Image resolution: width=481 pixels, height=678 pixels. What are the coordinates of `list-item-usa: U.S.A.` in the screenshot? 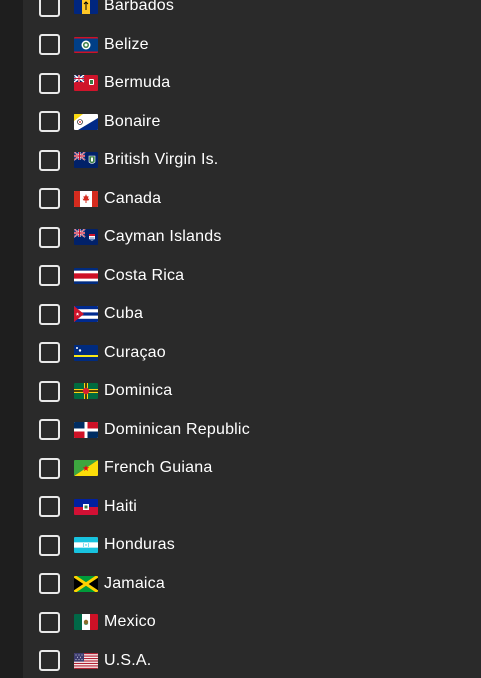 It's located at (252, 660).